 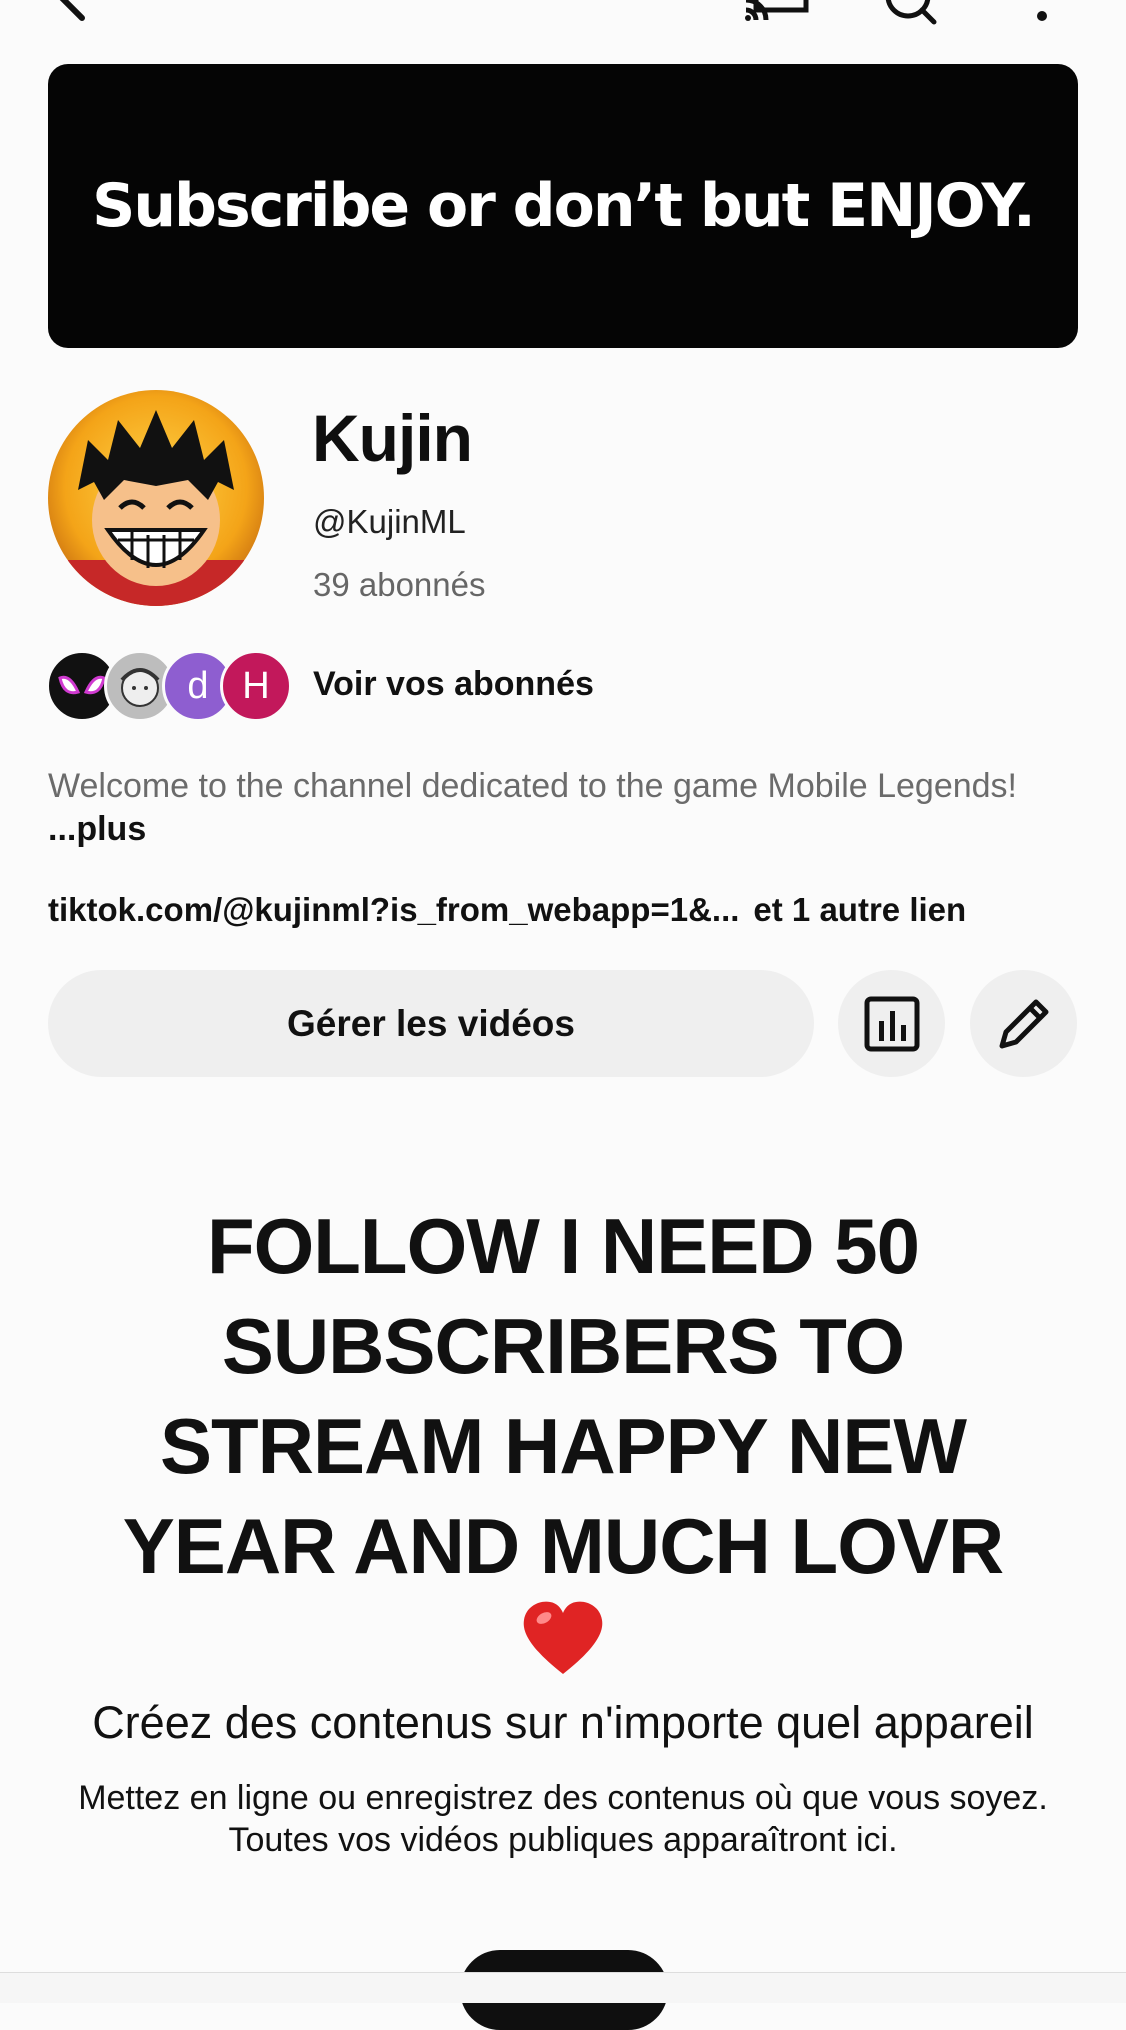 I want to click on follower-initial: H, so click(x=256, y=685).